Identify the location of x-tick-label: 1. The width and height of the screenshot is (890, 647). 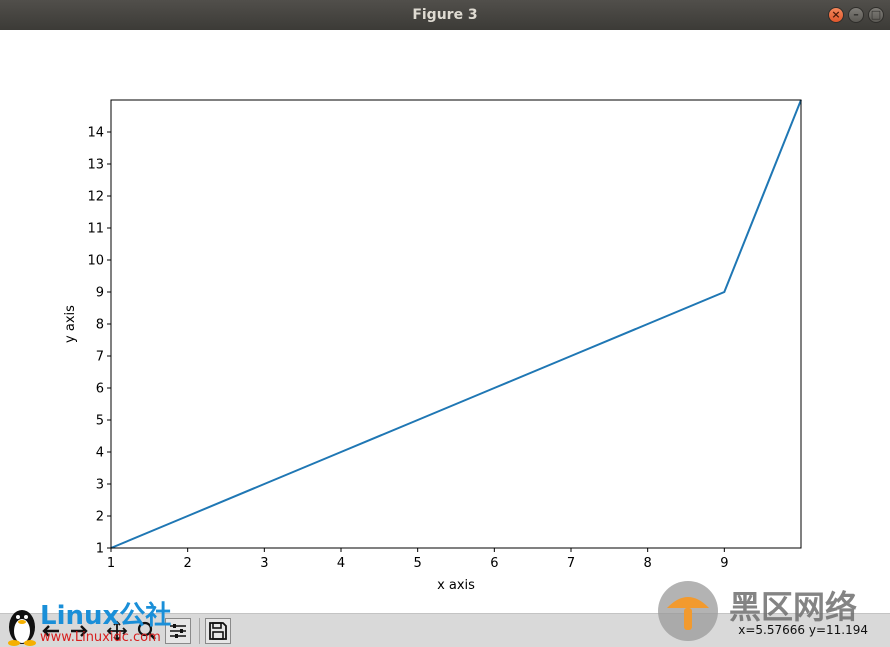
(111, 563).